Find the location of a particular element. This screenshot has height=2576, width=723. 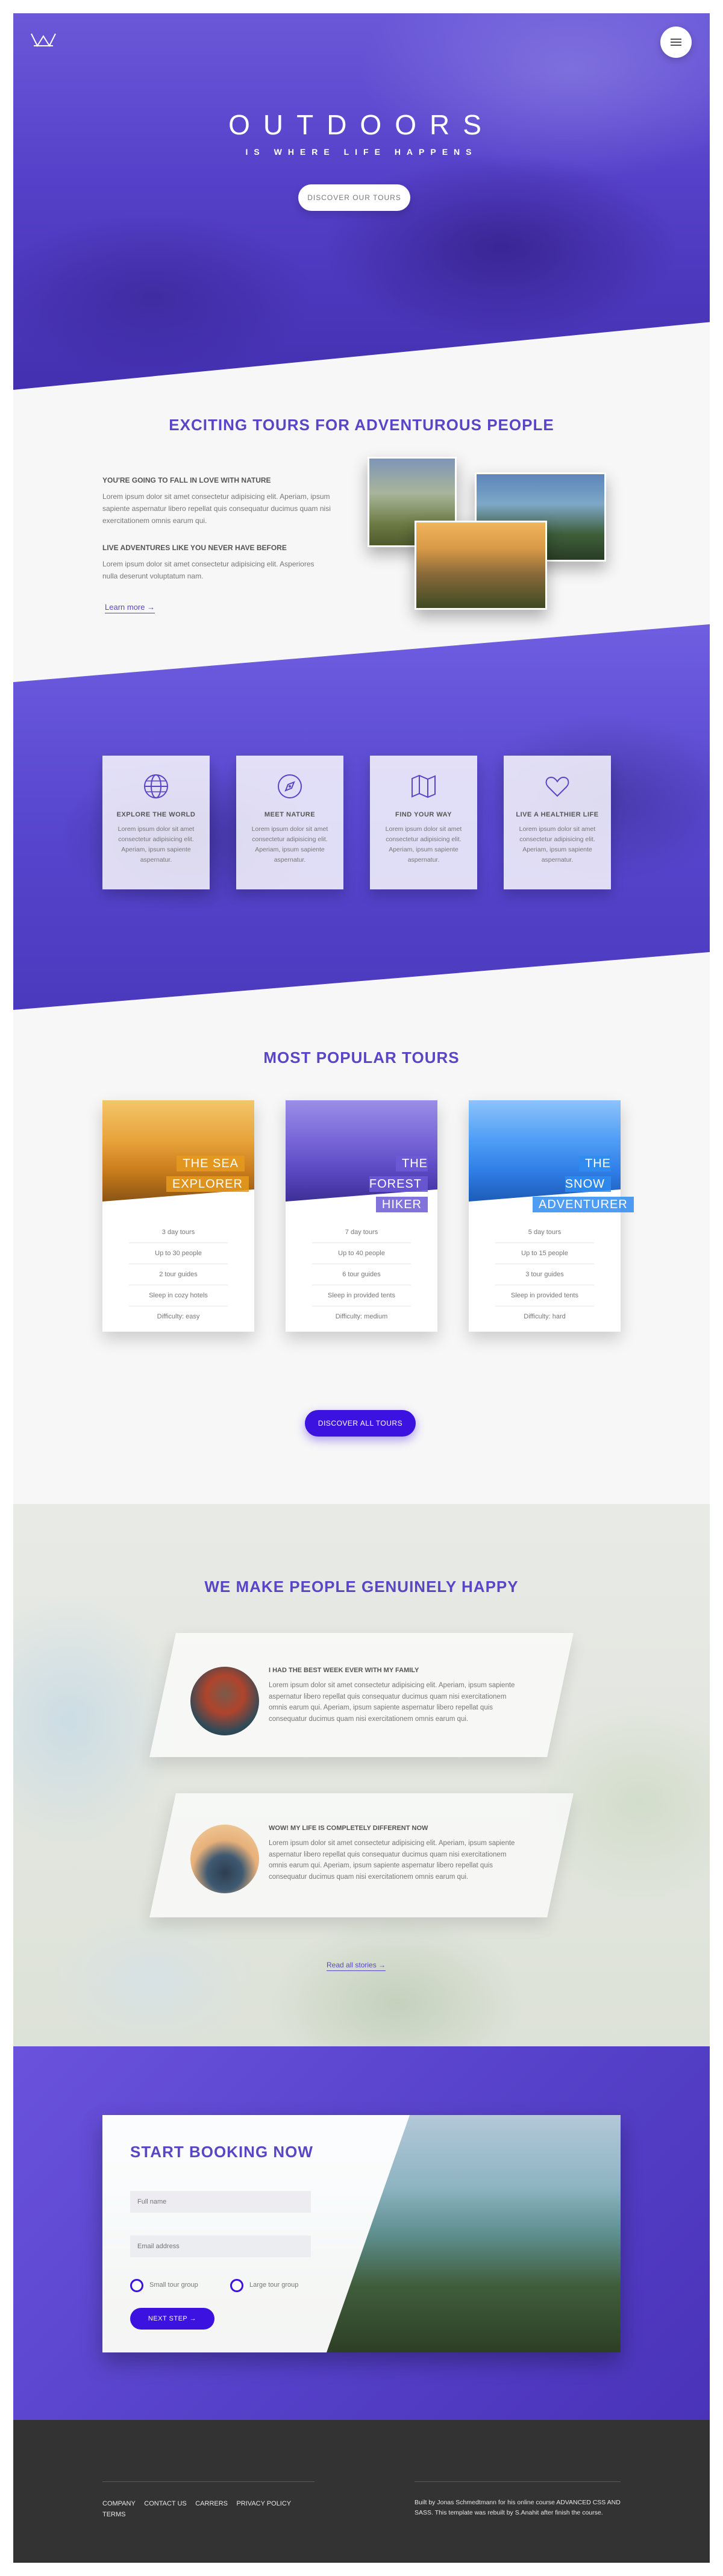

story-heading: WOW! MY LIFE IS COMPLETELY DIFFERENT NOW is located at coordinates (349, 1828).